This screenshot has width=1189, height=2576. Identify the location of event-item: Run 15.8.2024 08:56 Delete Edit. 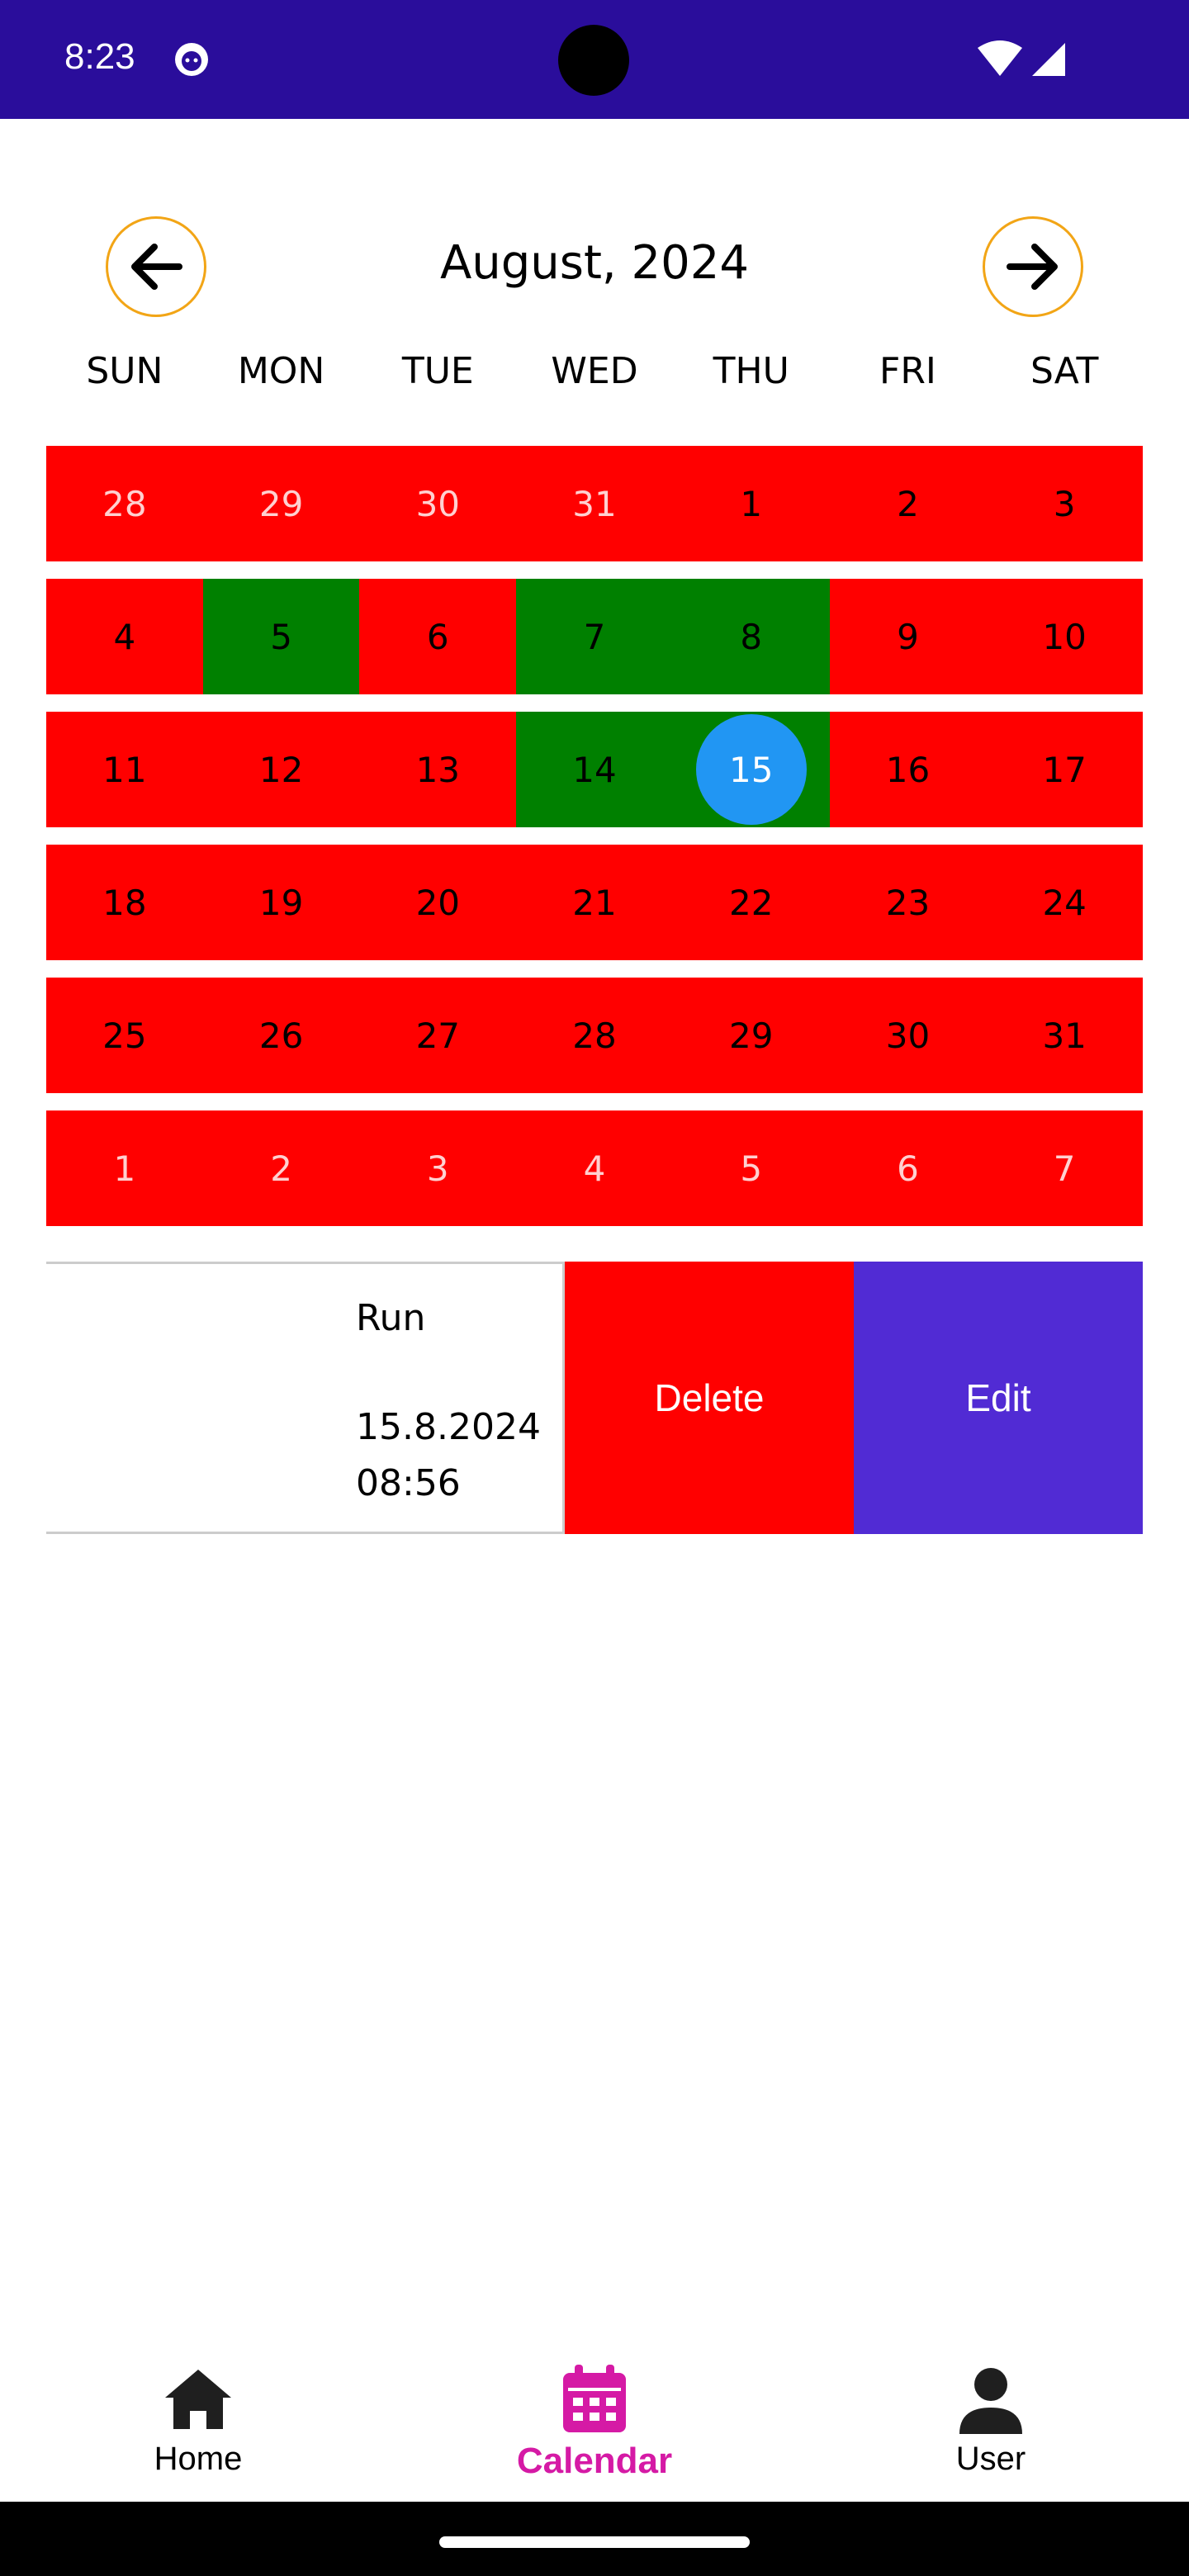
(594, 1398).